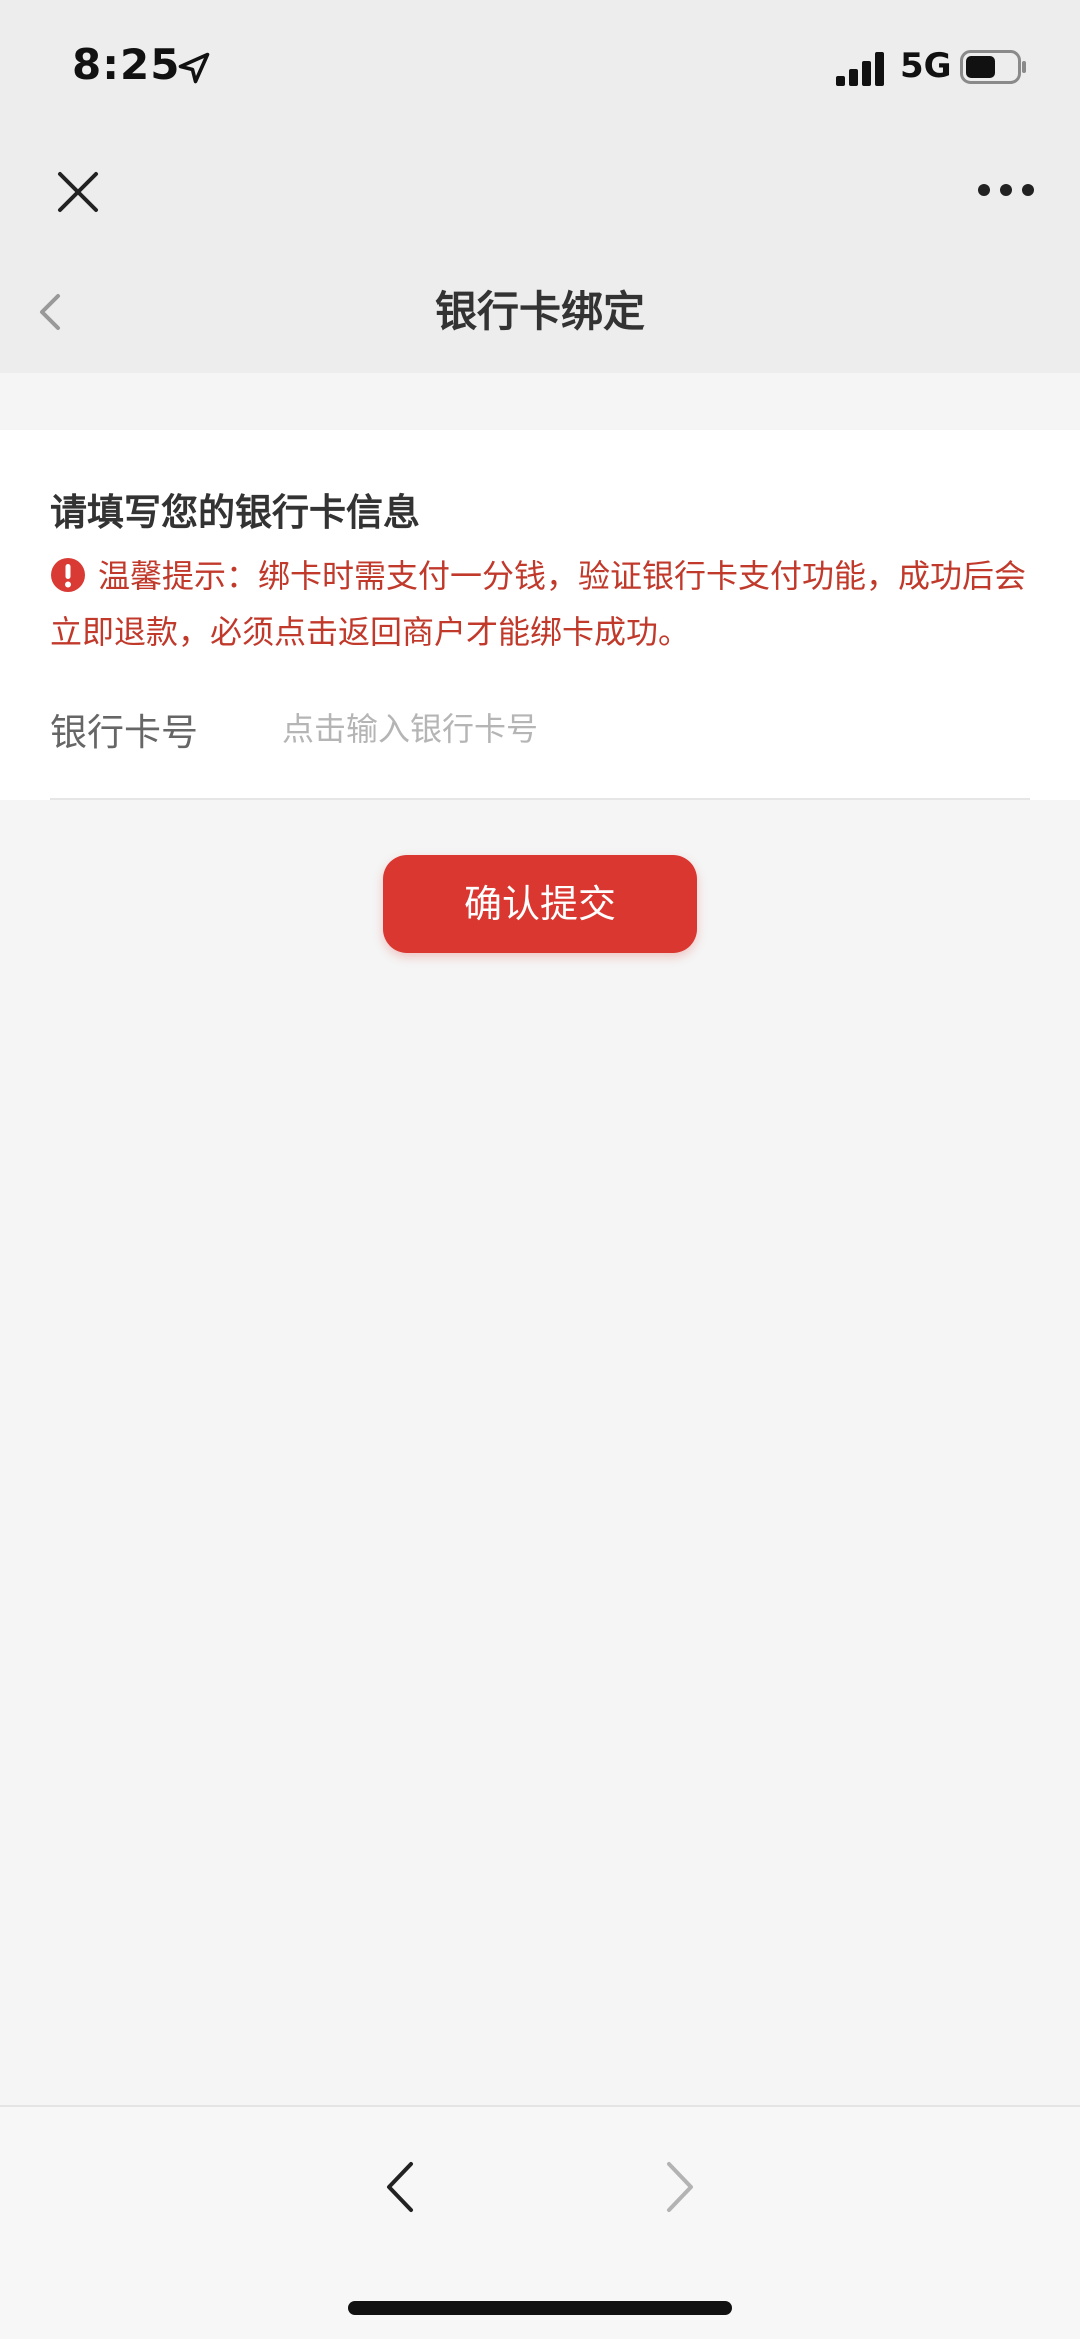 This screenshot has width=1080, height=2339. I want to click on cellular-signal-icon, so click(861, 69).